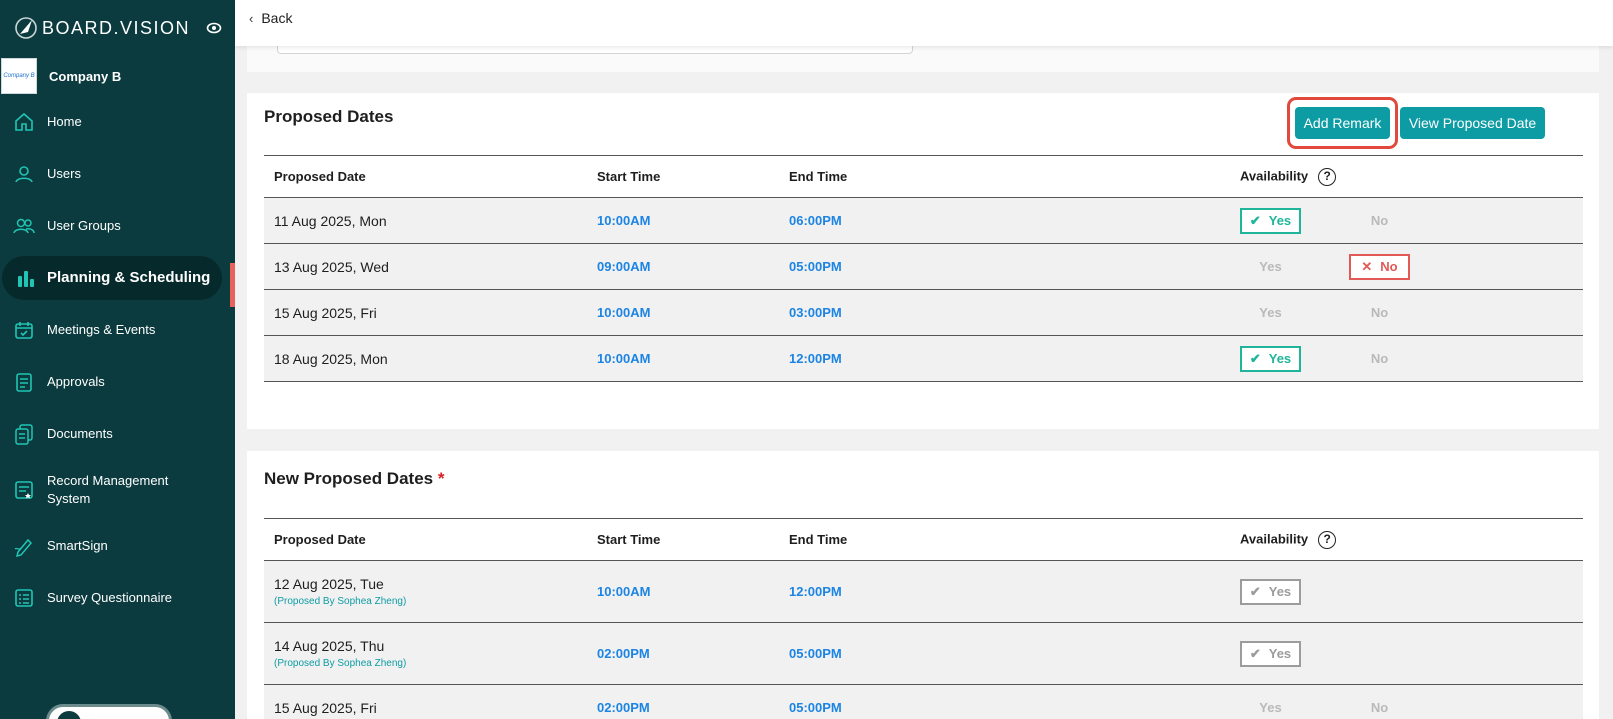  Describe the element at coordinates (683, 266) in the screenshot. I see `start-time: 09:00AM` at that location.